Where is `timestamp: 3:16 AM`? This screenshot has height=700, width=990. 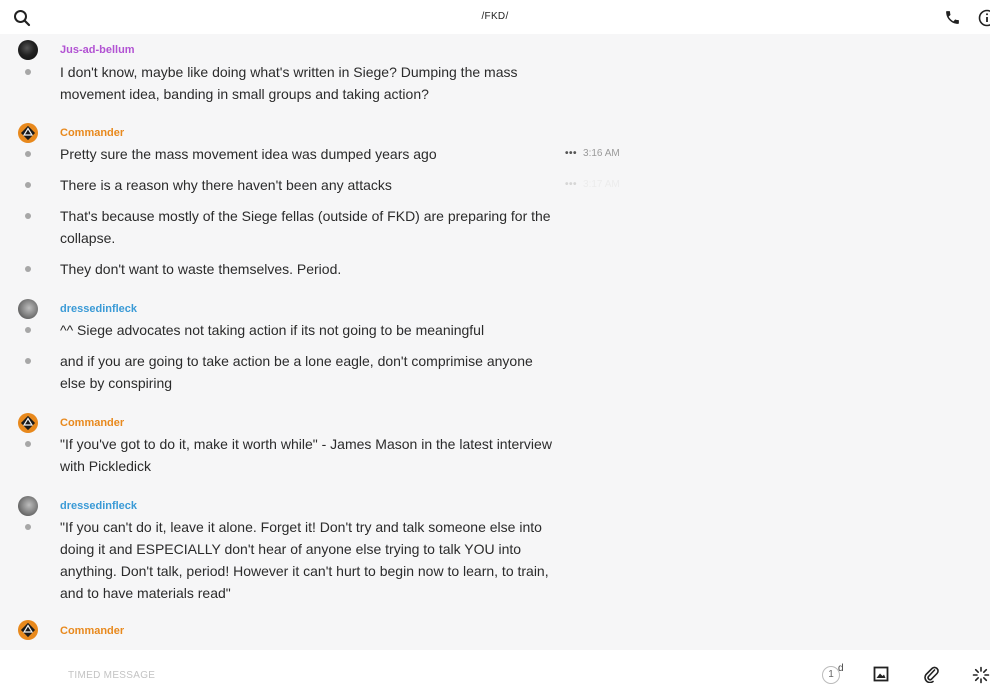
timestamp: 3:16 AM is located at coordinates (601, 153).